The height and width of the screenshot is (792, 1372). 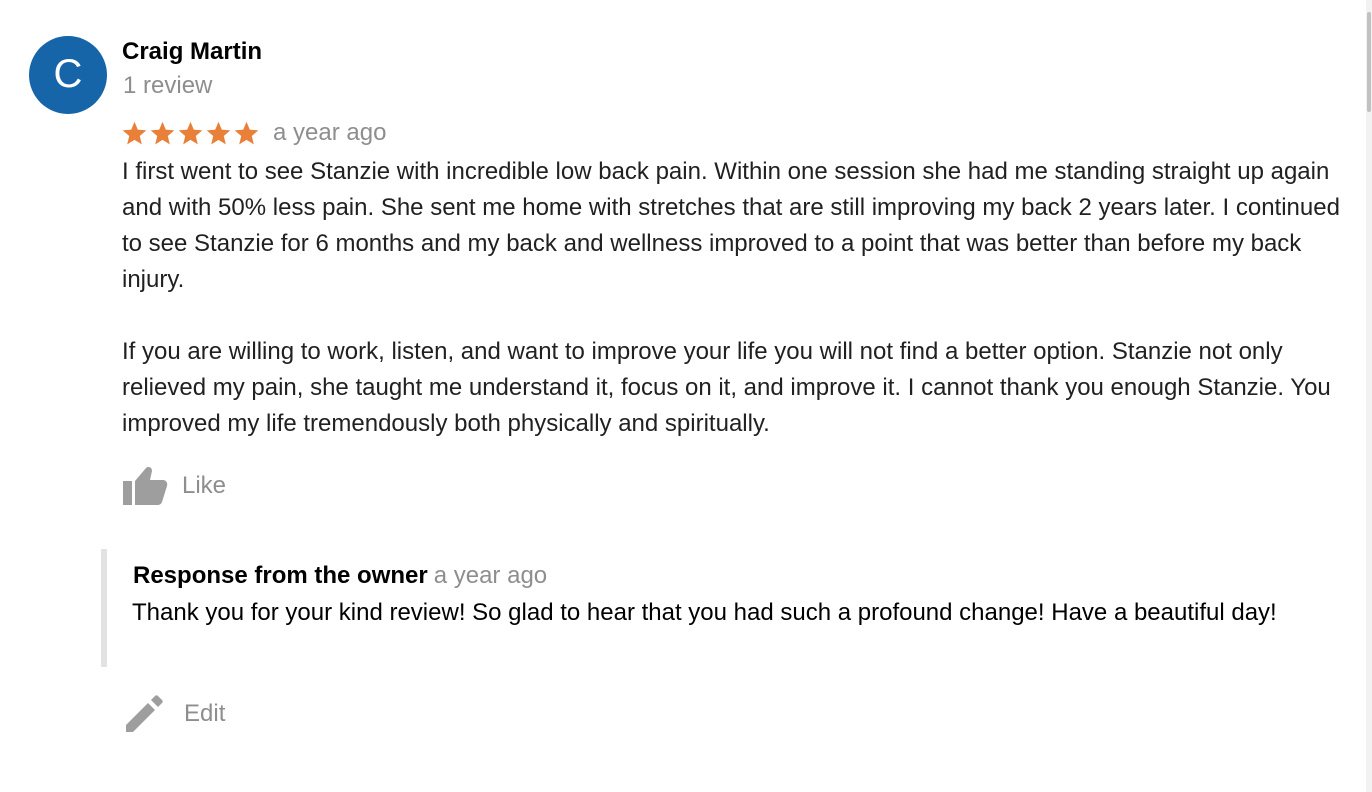 What do you see at coordinates (280, 575) in the screenshot?
I see `response-title: Response from the owner` at bounding box center [280, 575].